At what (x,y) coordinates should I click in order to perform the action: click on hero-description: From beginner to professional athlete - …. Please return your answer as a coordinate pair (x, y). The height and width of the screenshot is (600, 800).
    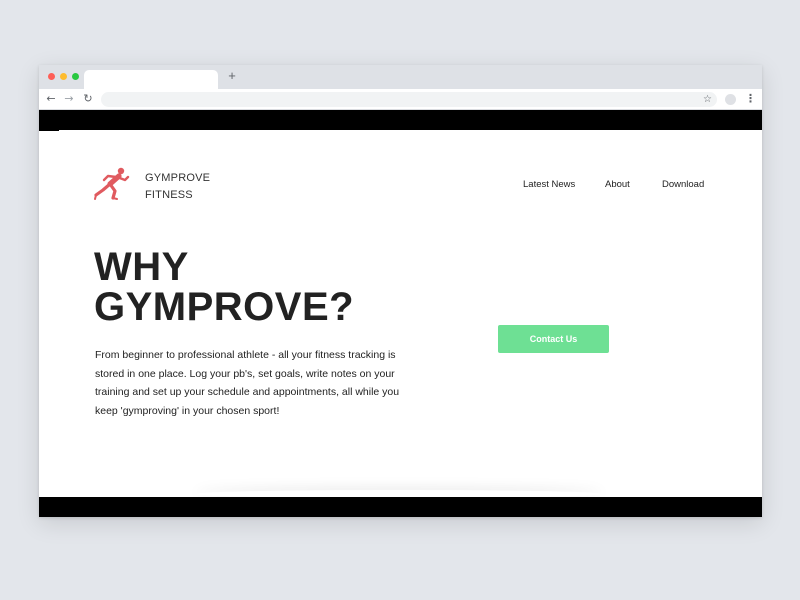
    Looking at the image, I should click on (247, 383).